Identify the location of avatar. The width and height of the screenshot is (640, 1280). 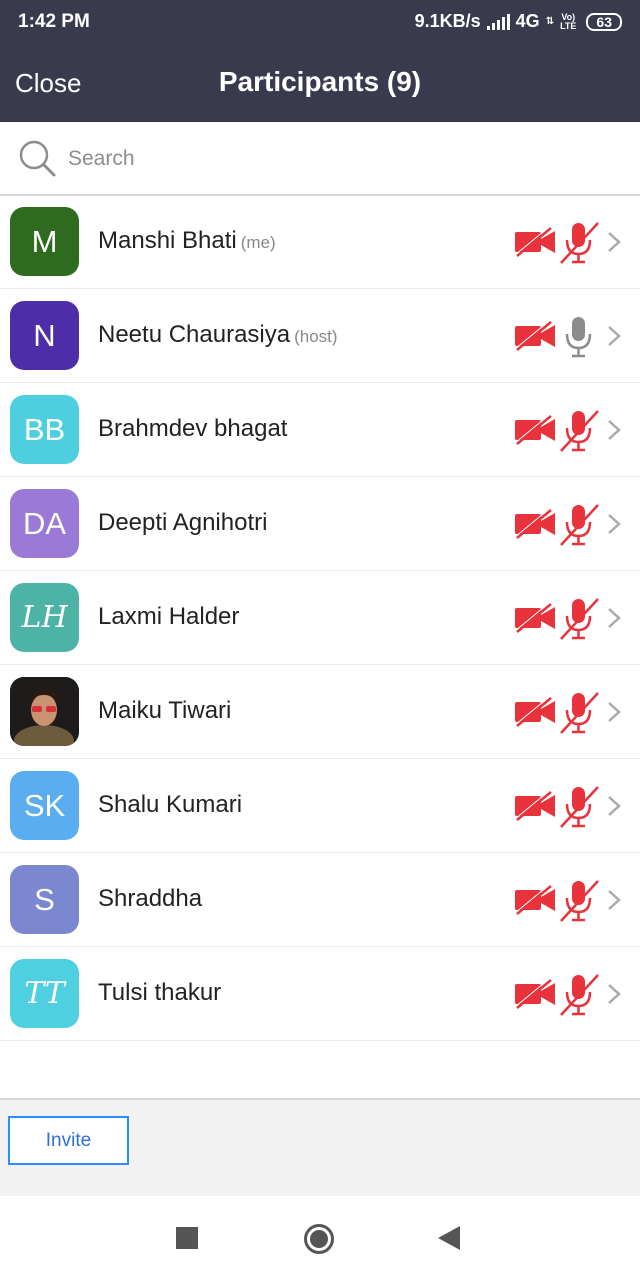
(44, 711).